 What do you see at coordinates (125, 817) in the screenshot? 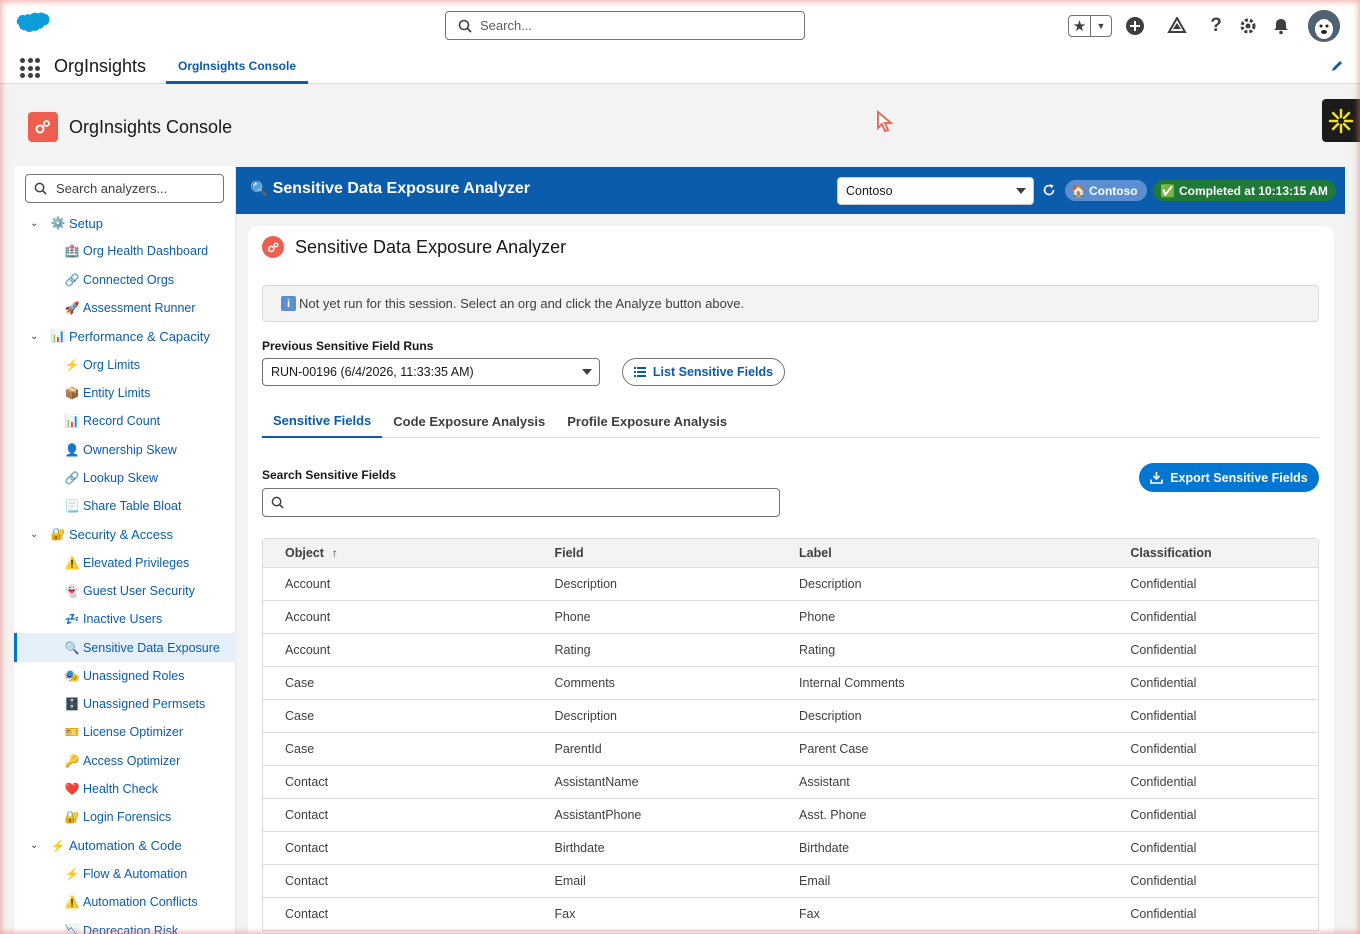
I see `tree-item-login-forensics: 🔐 Login Forensics` at bounding box center [125, 817].